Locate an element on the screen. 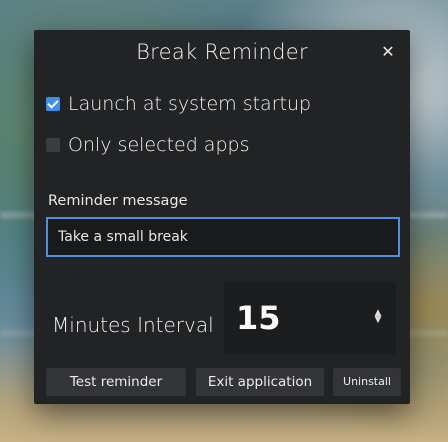 Image resolution: width=448 pixels, height=442 pixels. checkbox-unchecked-icon is located at coordinates (53, 145).